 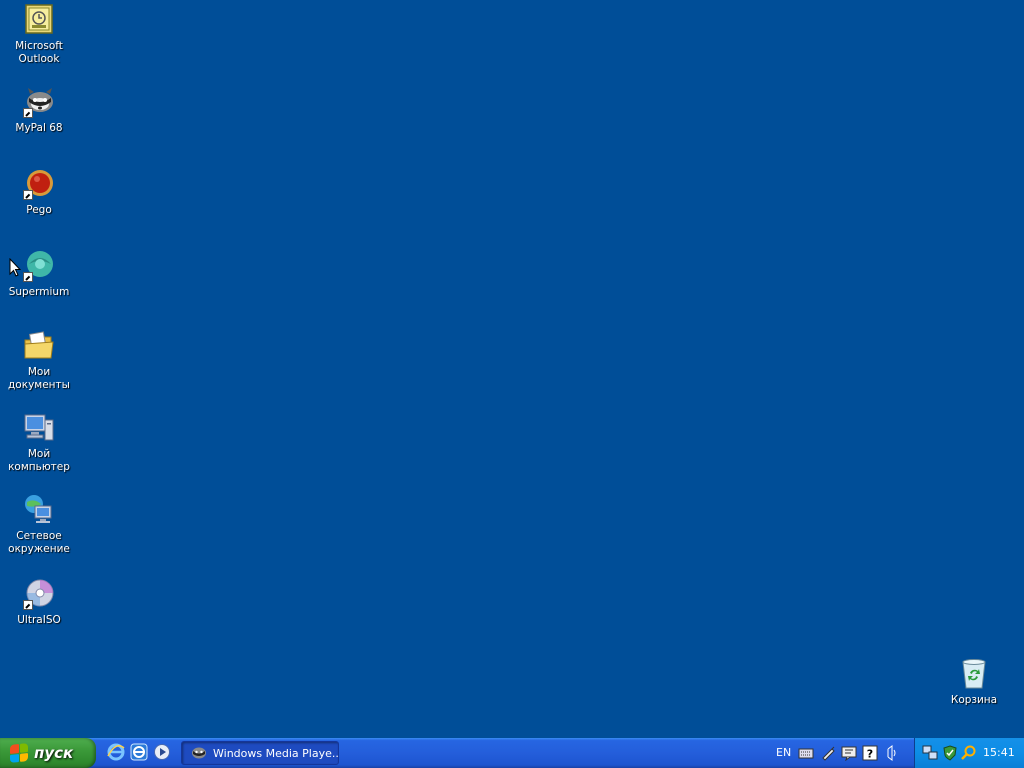 What do you see at coordinates (139, 752) in the screenshot?
I see `ie-alt-icon` at bounding box center [139, 752].